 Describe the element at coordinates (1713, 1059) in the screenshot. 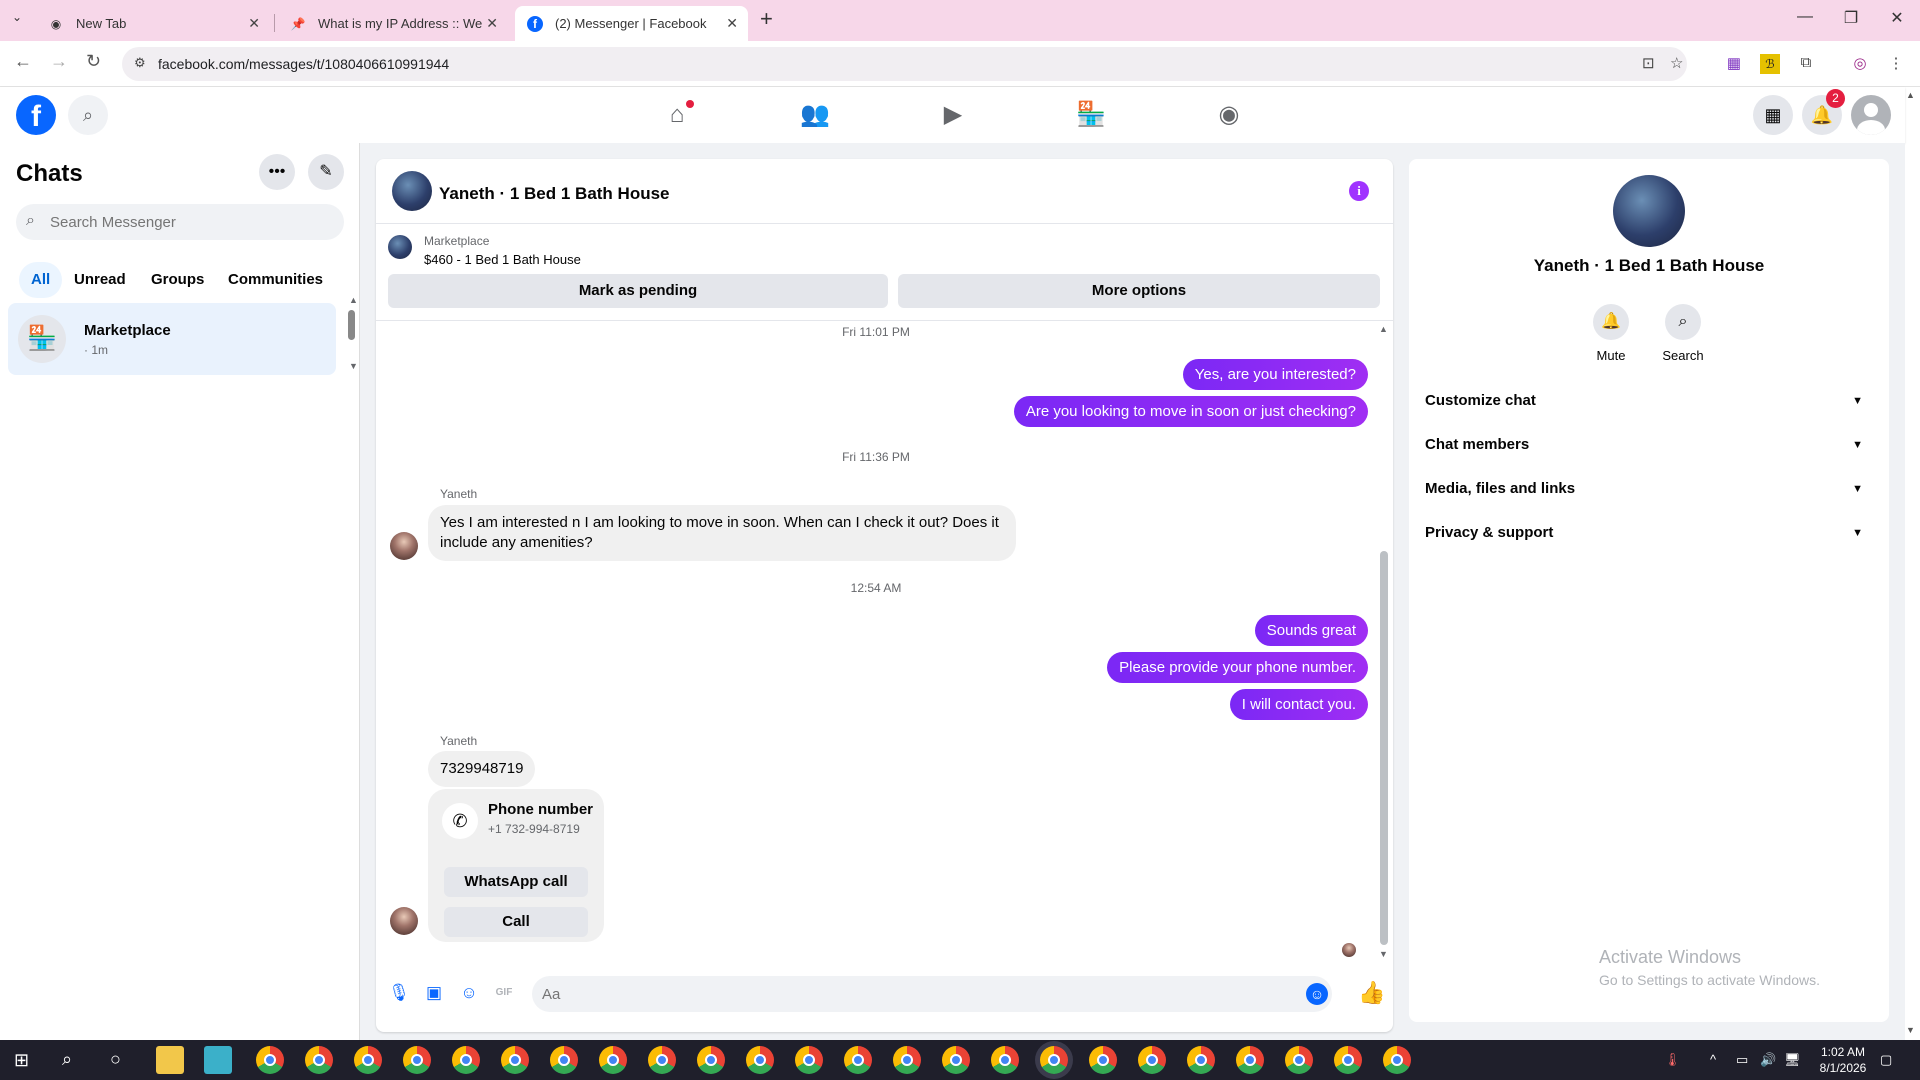

I see `tray-chevron-up-icon: ^` at that location.